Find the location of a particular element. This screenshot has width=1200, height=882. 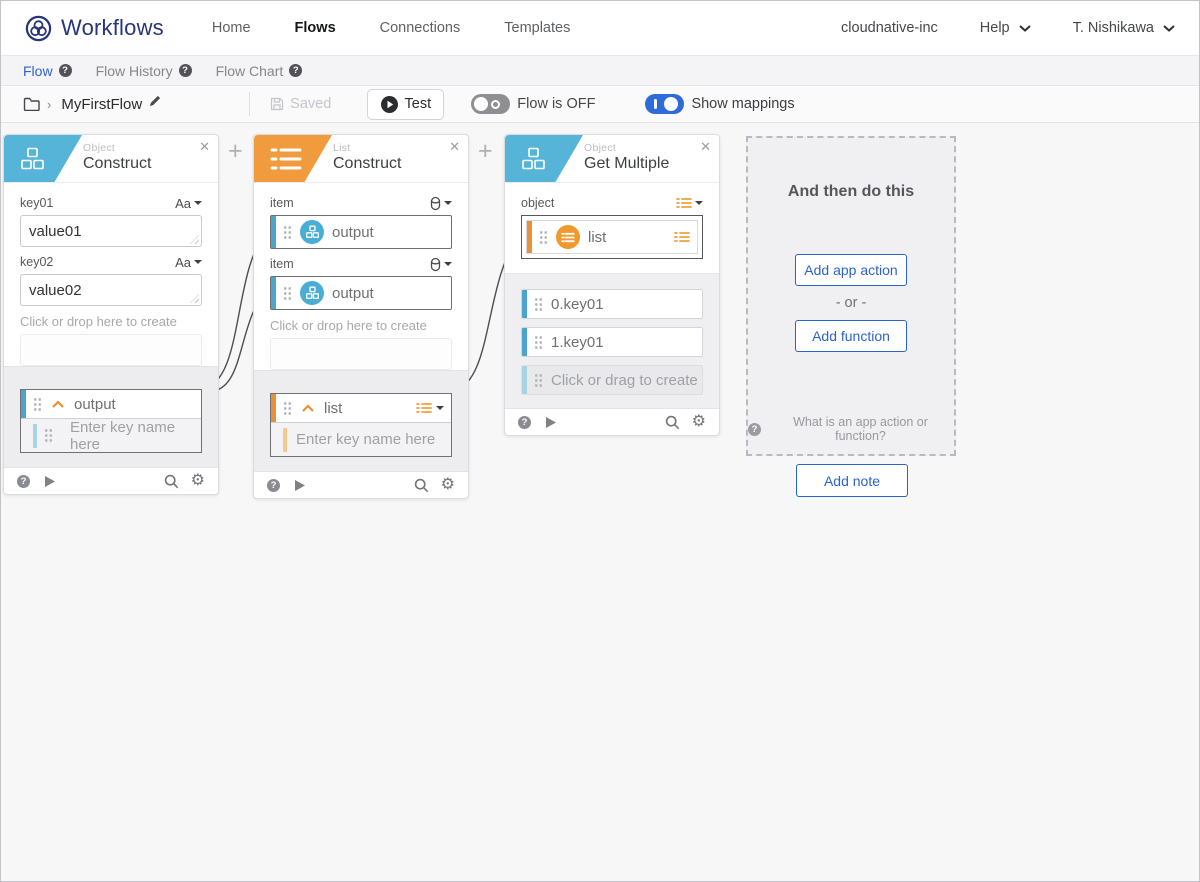

key-row: 1.key01 is located at coordinates (612, 342).